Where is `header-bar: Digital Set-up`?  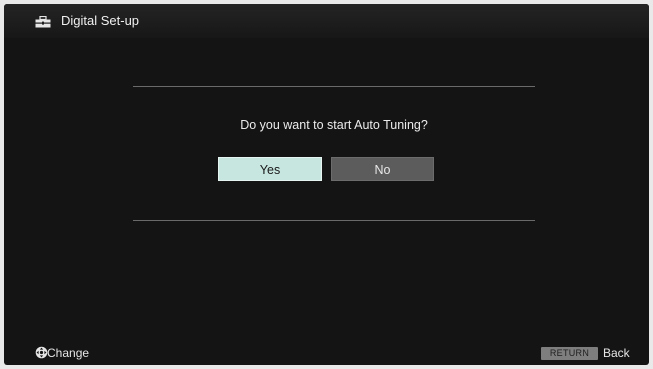 header-bar: Digital Set-up is located at coordinates (326, 21).